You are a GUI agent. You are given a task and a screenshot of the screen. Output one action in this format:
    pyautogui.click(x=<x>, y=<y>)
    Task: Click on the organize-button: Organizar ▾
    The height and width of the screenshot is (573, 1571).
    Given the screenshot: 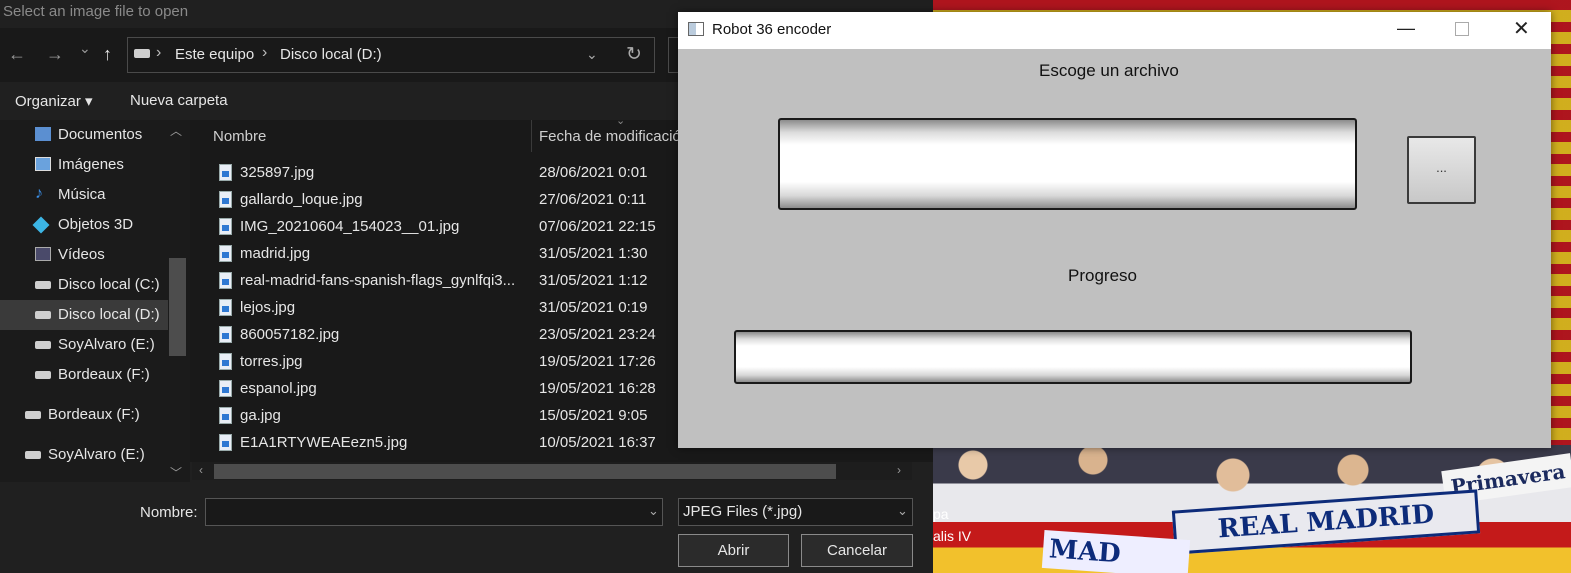 What is the action you would take?
    pyautogui.click(x=54, y=101)
    